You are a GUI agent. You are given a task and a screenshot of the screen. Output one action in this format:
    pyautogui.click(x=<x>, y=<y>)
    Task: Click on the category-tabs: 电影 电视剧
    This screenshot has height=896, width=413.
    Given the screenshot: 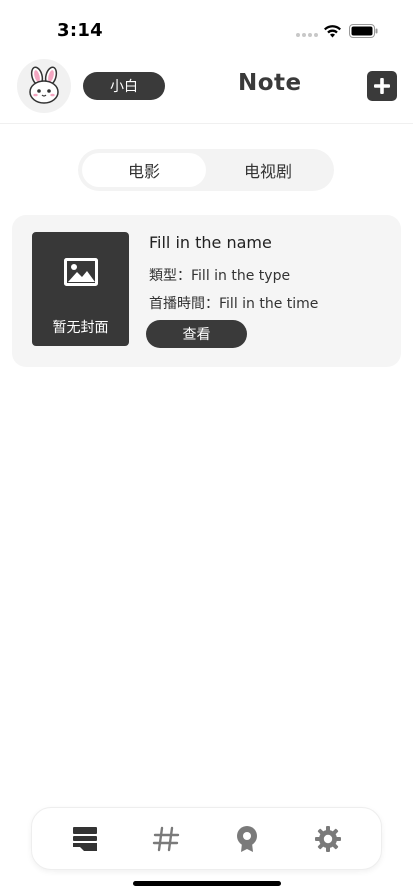 What is the action you would take?
    pyautogui.click(x=206, y=170)
    